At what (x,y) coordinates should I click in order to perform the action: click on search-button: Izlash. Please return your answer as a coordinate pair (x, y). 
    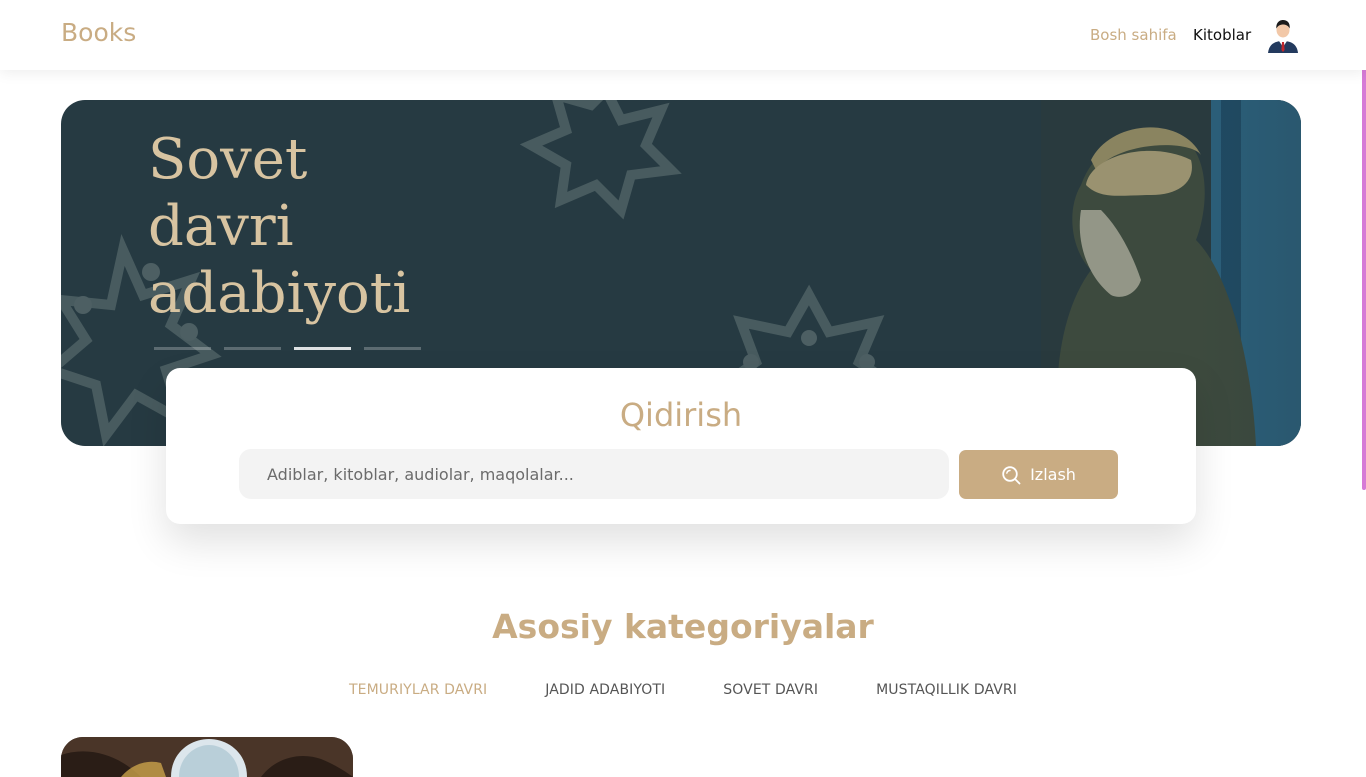
    Looking at the image, I should click on (1038, 474).